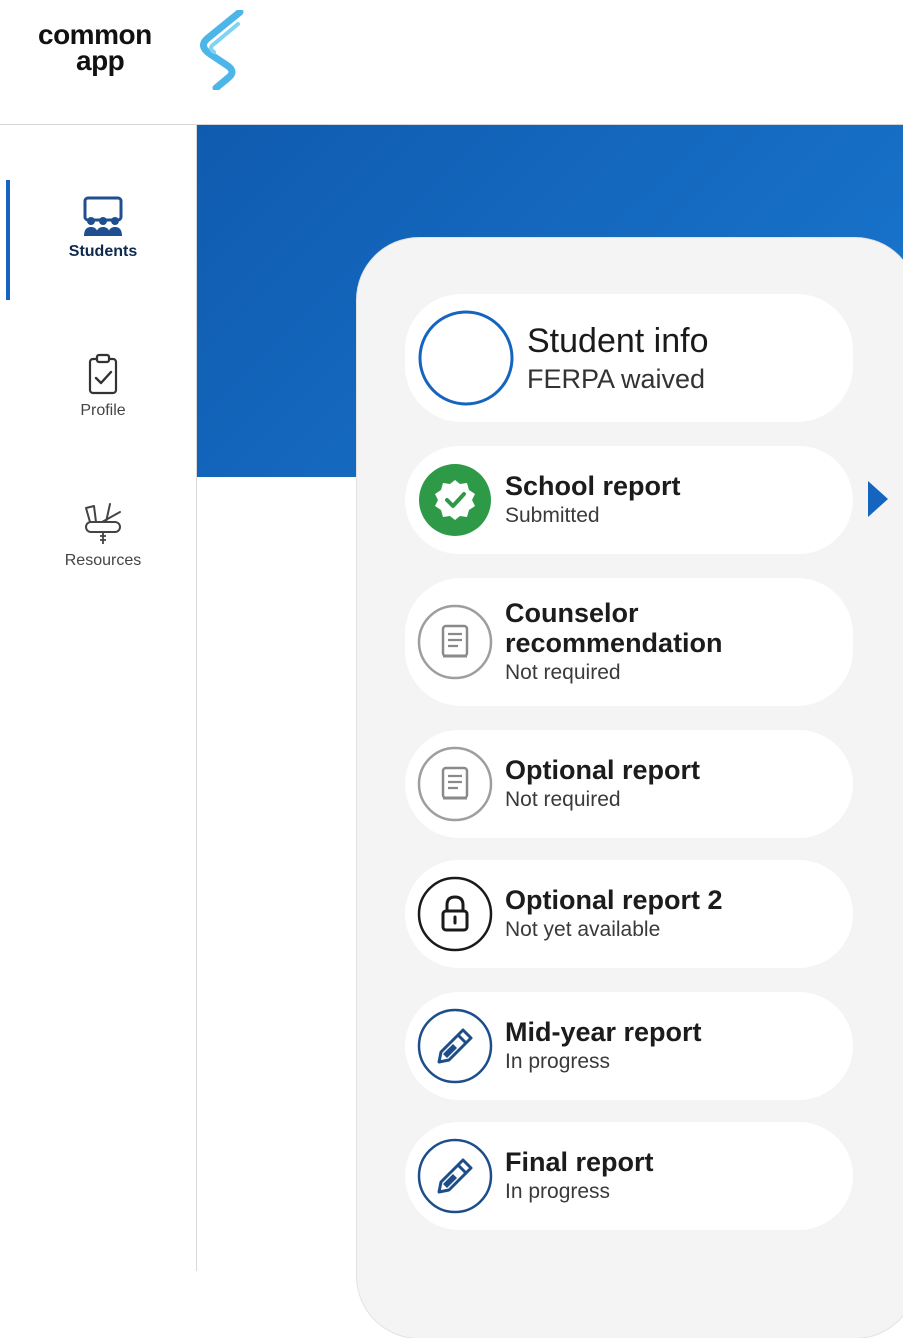 This screenshot has width=903, height=1338. I want to click on report-title-line-2: recommendation, so click(614, 643).